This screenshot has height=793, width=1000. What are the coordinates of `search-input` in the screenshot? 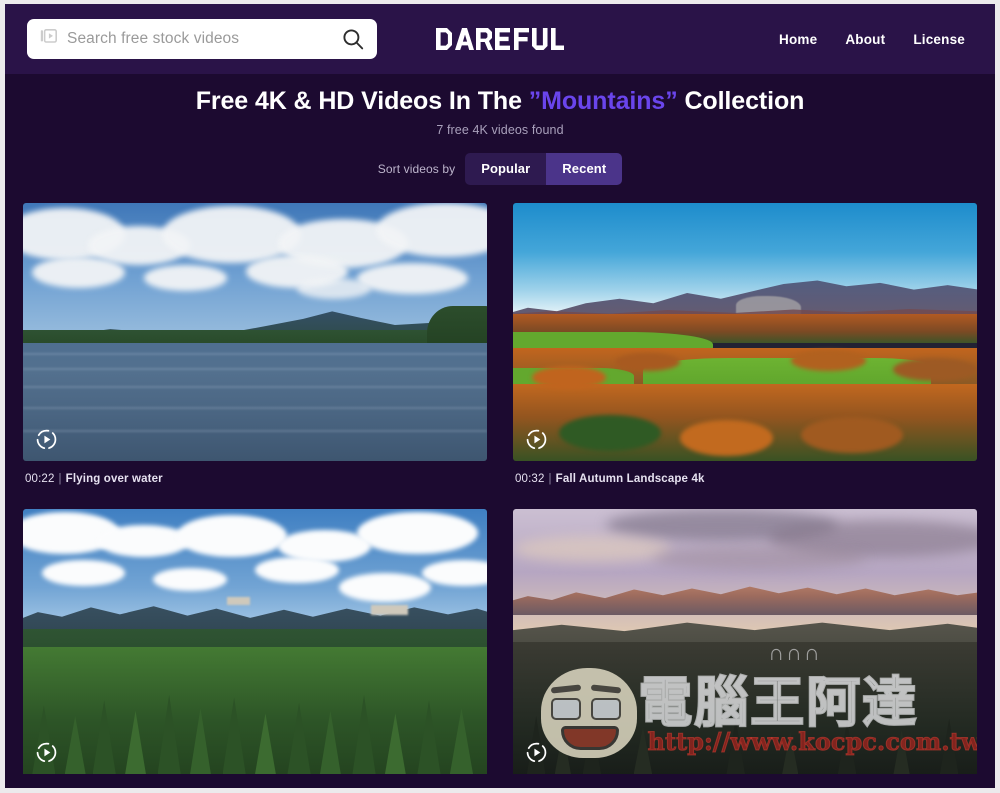 It's located at (204, 39).